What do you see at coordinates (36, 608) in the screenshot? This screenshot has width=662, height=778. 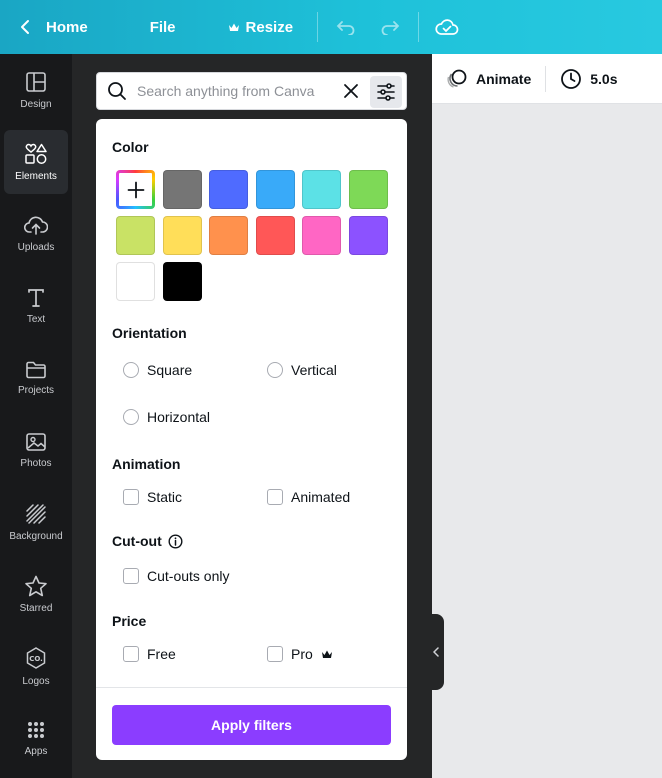 I see `rail-label: Starred` at bounding box center [36, 608].